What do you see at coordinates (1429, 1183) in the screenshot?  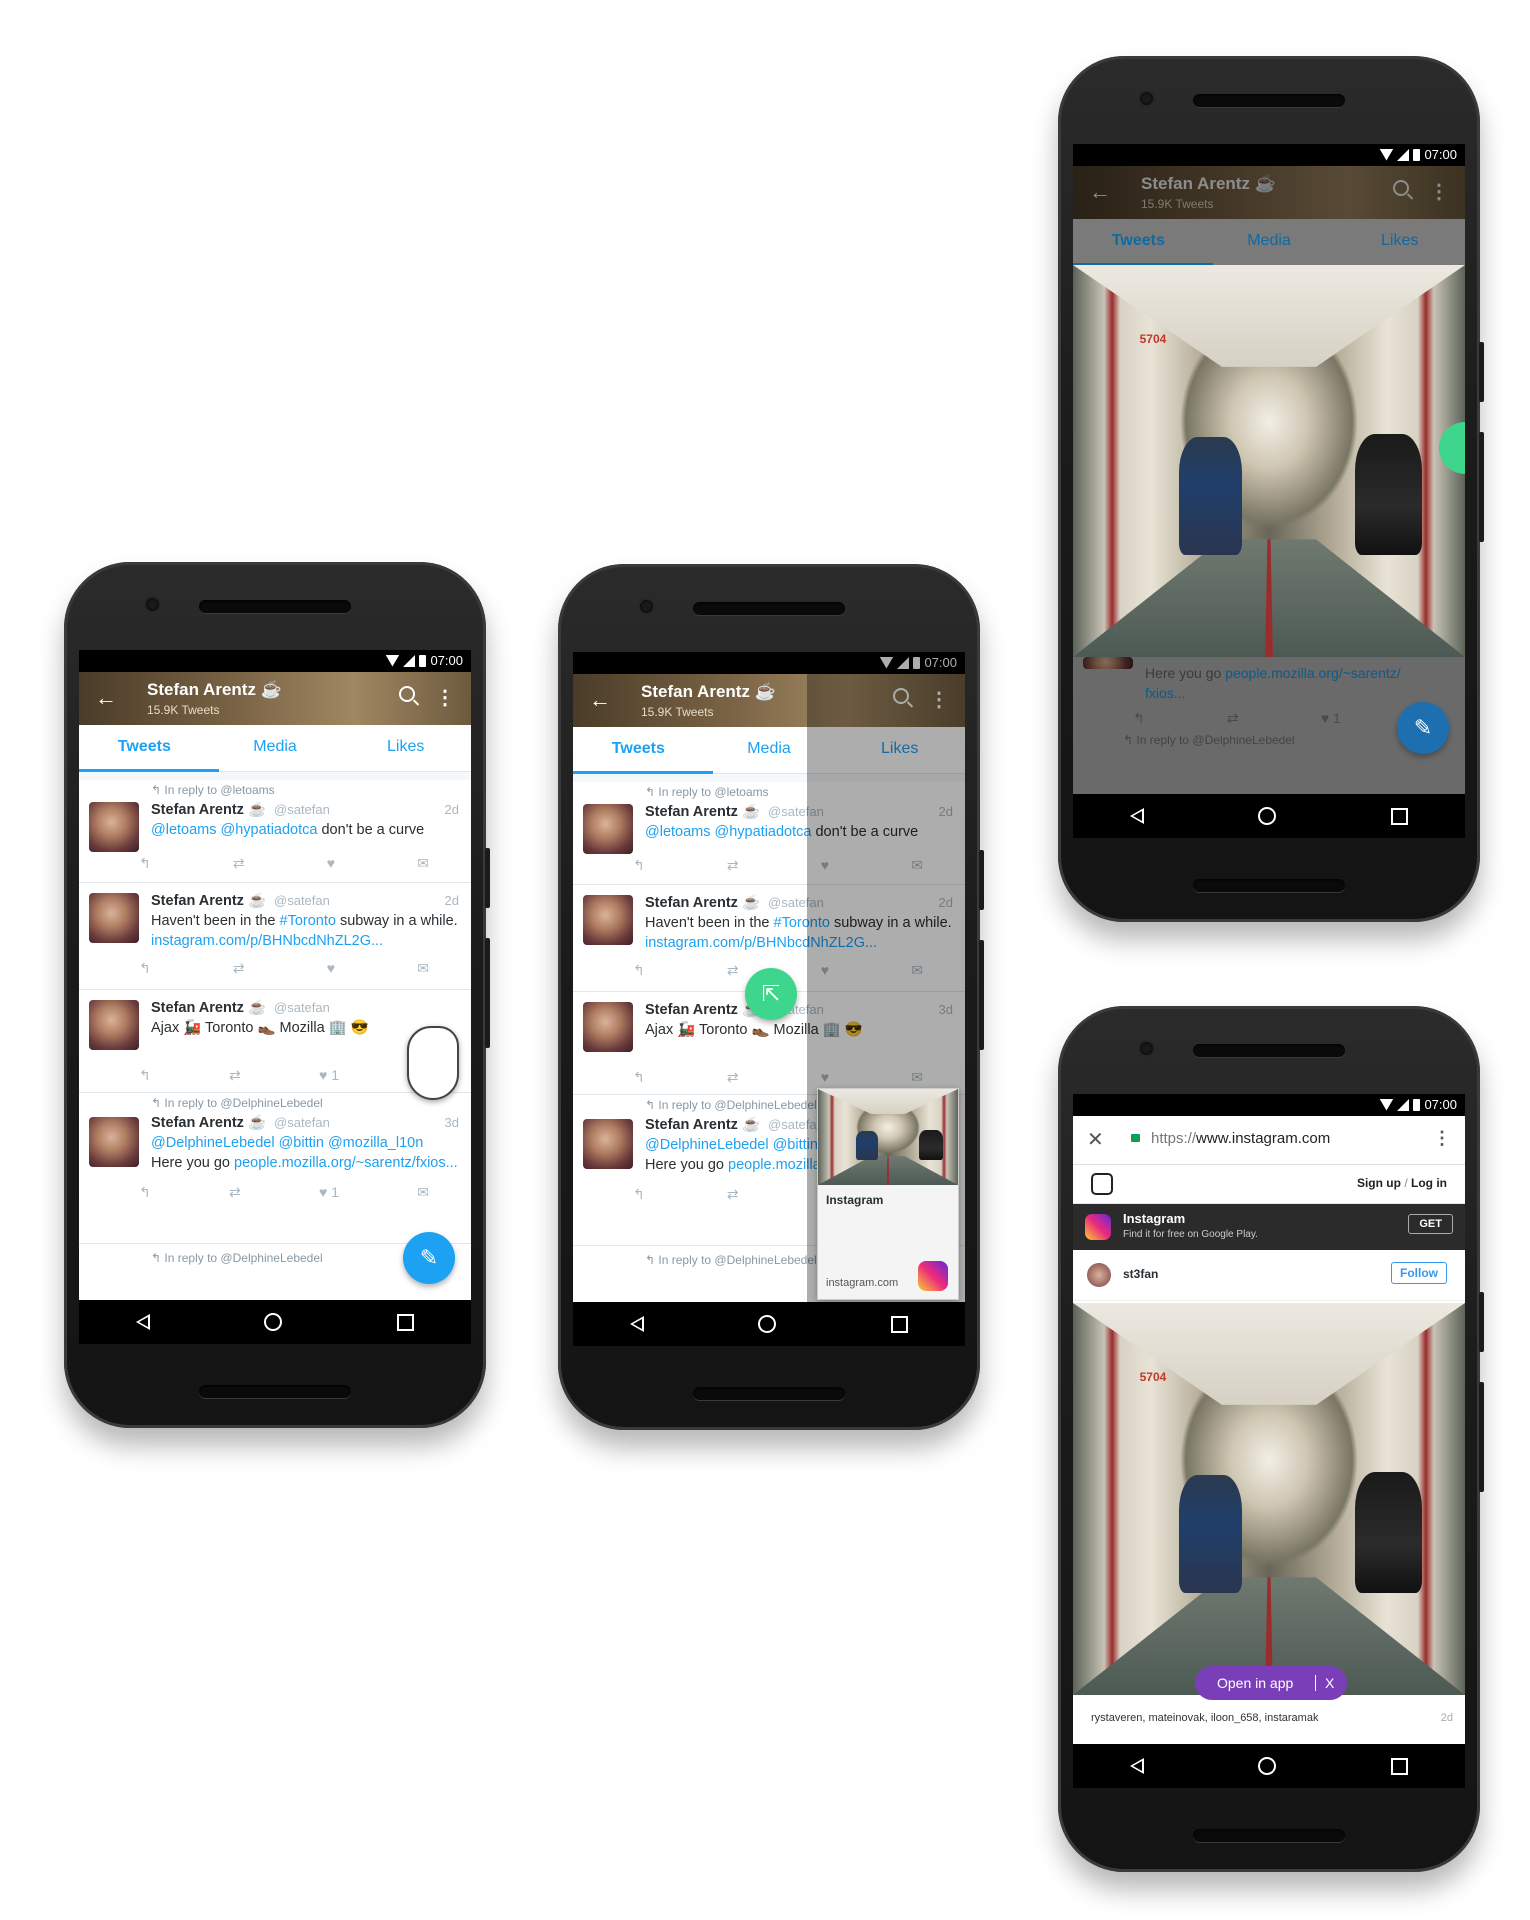 I see `log-in-link: Log in` at bounding box center [1429, 1183].